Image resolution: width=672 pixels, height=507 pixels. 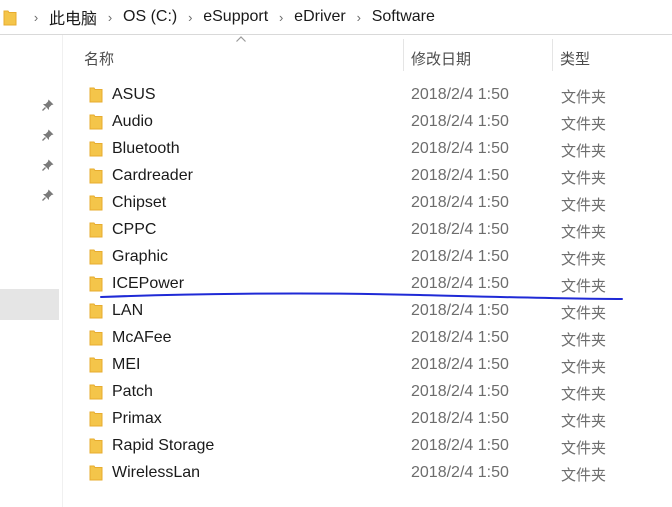 What do you see at coordinates (362, 391) in the screenshot?
I see `table-row: Patch 2018/2/4 1:50 文件夹` at bounding box center [362, 391].